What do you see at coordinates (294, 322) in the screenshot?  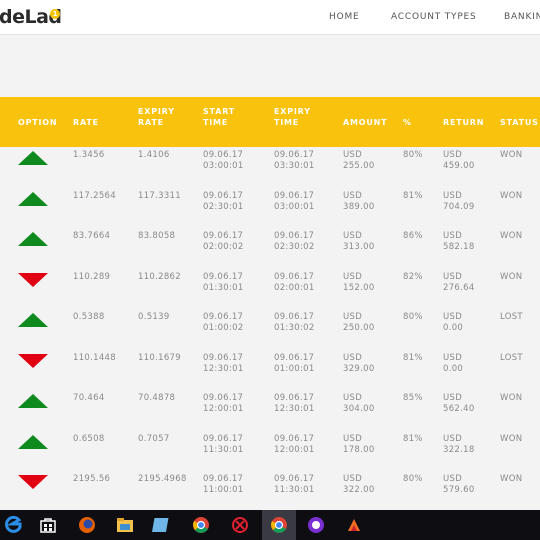 I see `expiry-time-cell: 09.06.17 01:30:02` at bounding box center [294, 322].